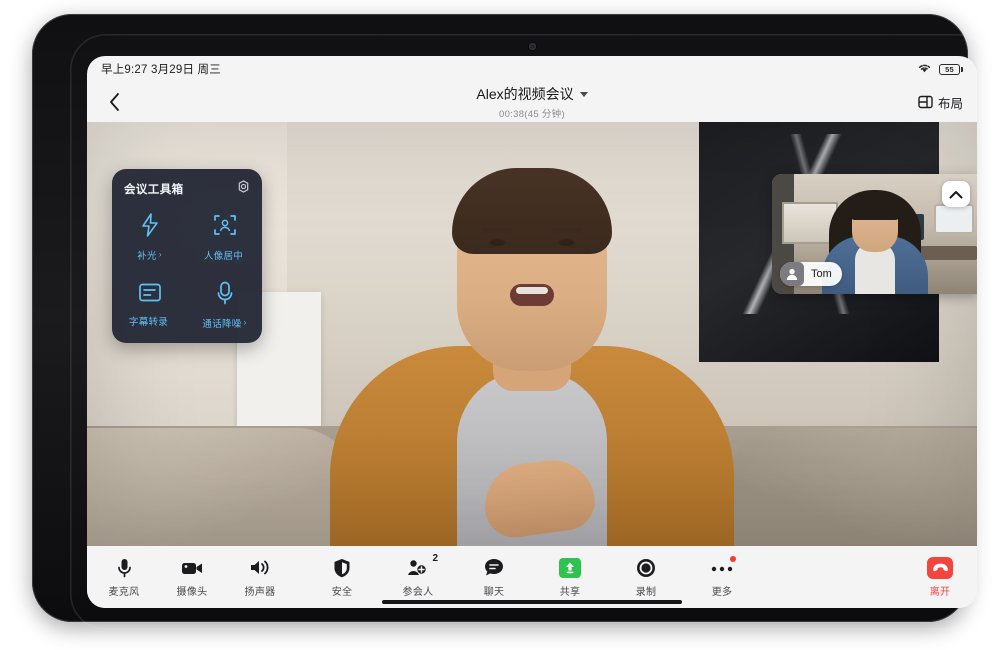 This screenshot has height=650, width=1000. Describe the element at coordinates (192, 592) in the screenshot. I see `control-label: 摄像头` at that location.